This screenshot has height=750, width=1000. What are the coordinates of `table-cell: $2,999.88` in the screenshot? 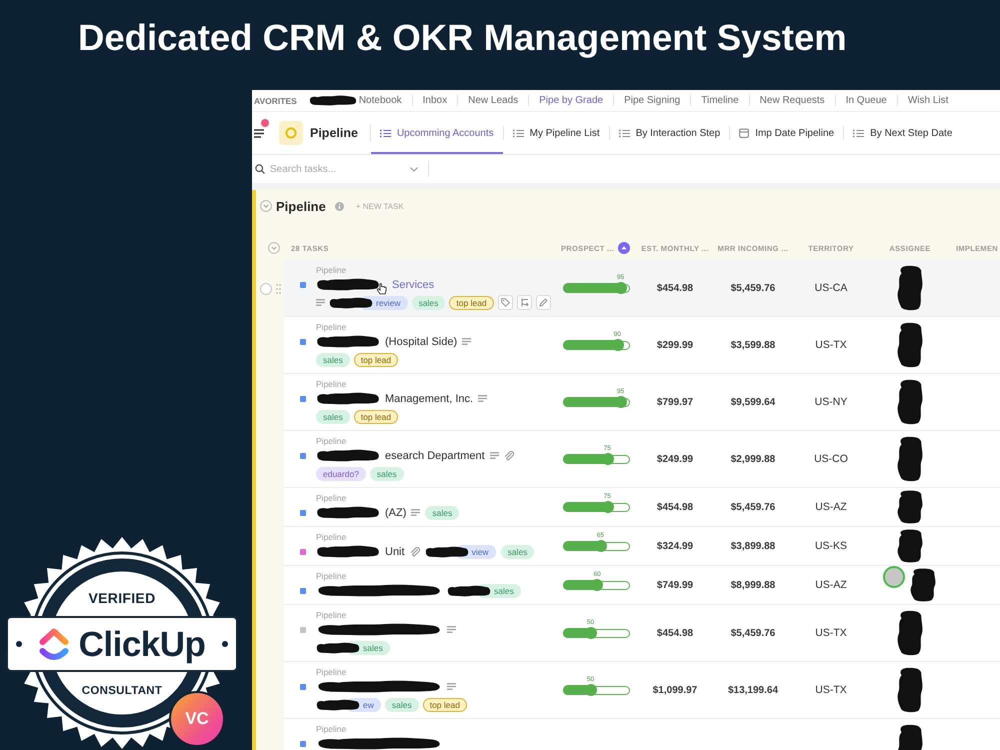 It's located at (753, 459).